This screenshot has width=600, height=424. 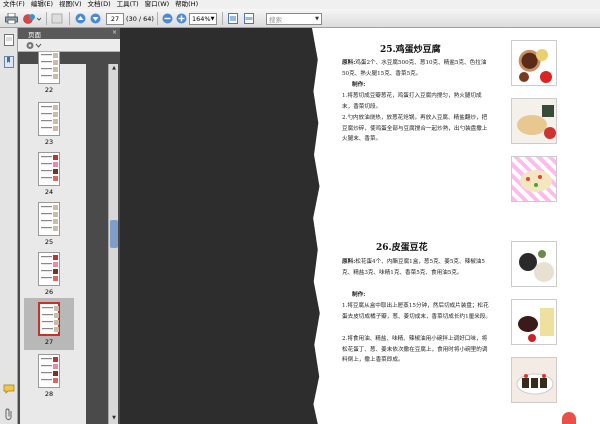 I want to click on toolbar: 27 (30 / 64) 164% ▼ 搜索 ▼, so click(x=300, y=18).